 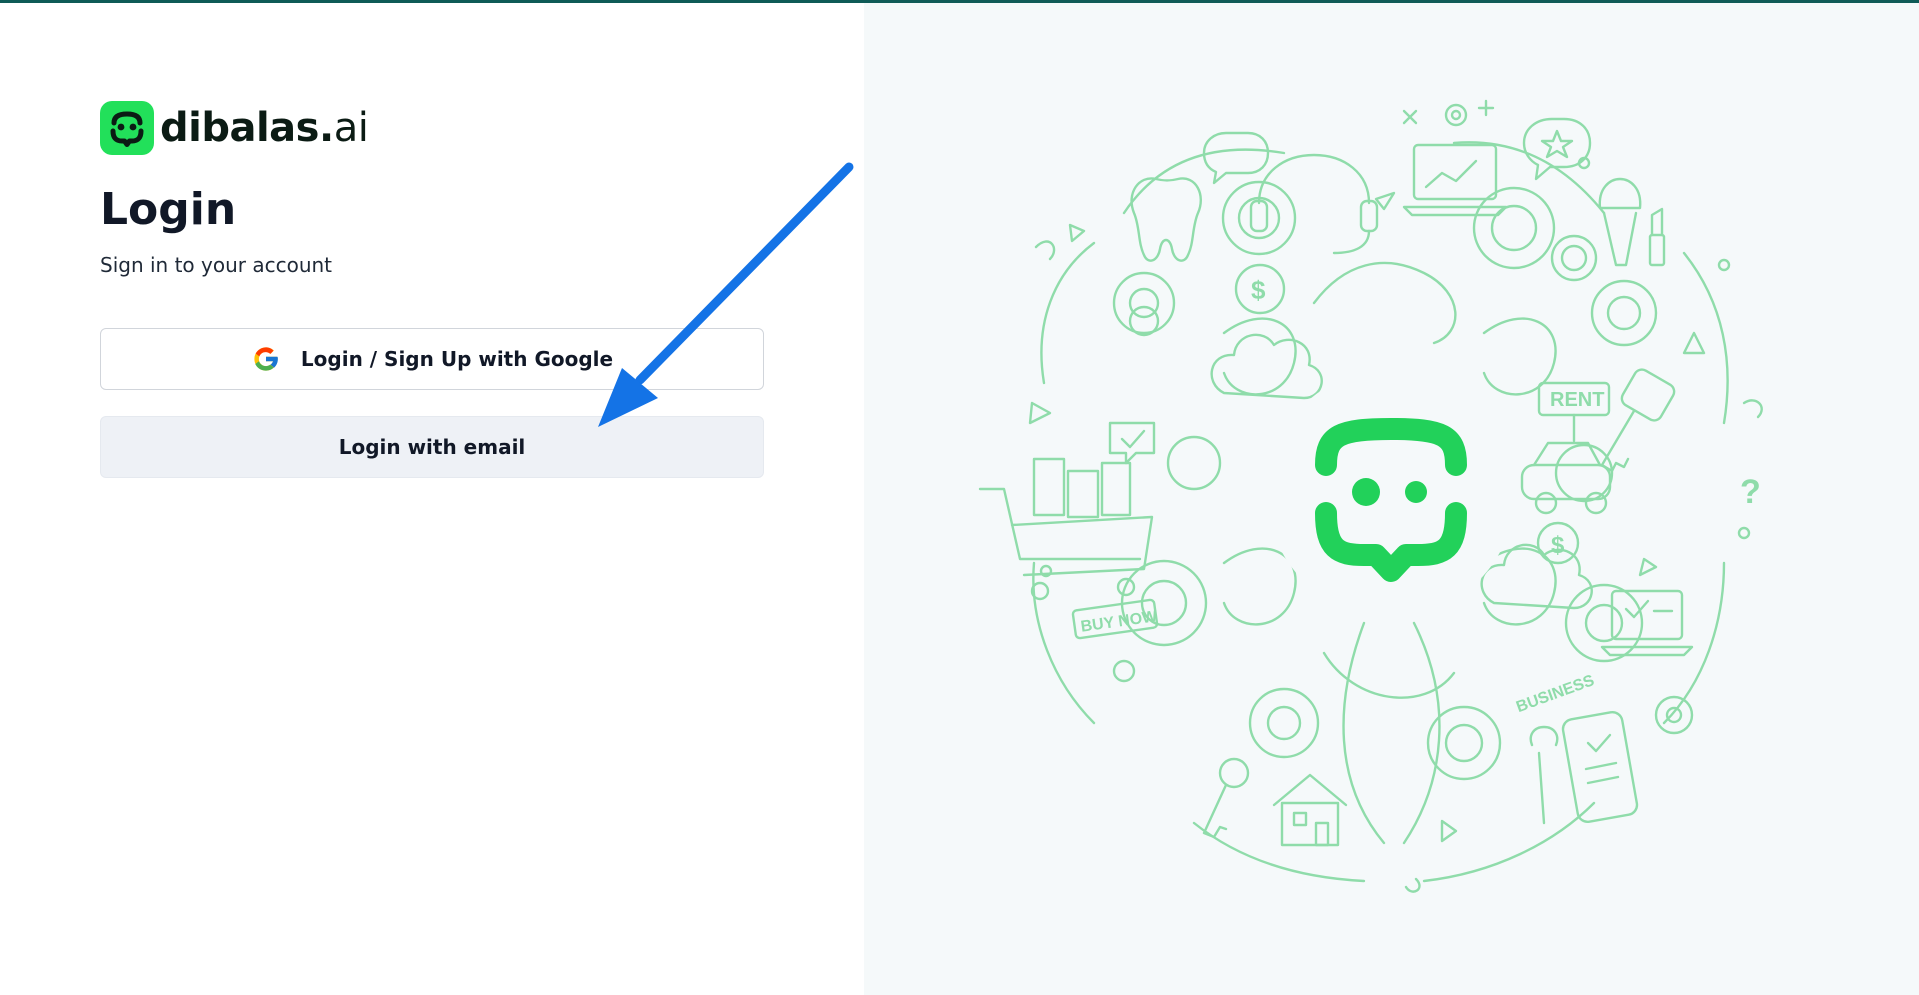 What do you see at coordinates (168, 209) in the screenshot?
I see `page-title: Login` at bounding box center [168, 209].